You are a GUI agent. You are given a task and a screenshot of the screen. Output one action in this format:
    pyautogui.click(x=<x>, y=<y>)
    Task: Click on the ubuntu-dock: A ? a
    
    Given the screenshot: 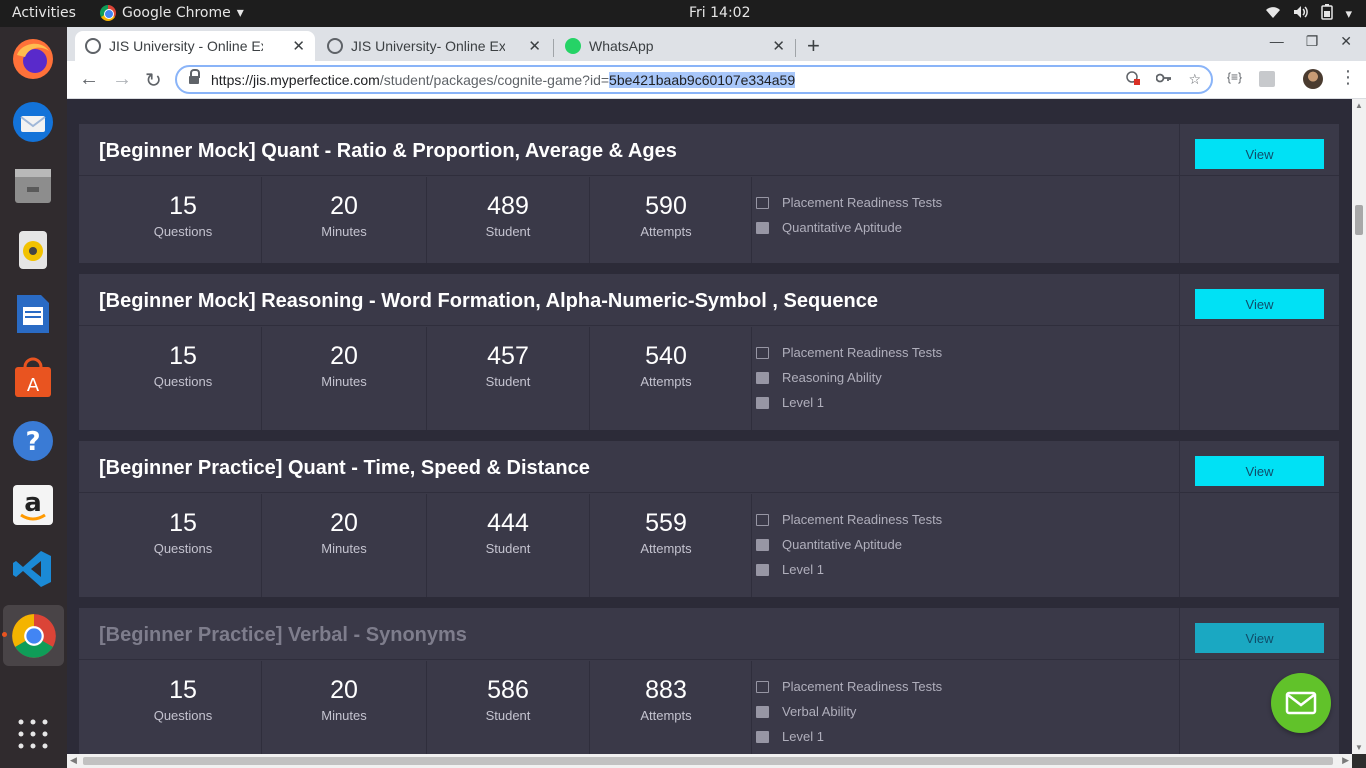 What is the action you would take?
    pyautogui.click(x=33, y=397)
    